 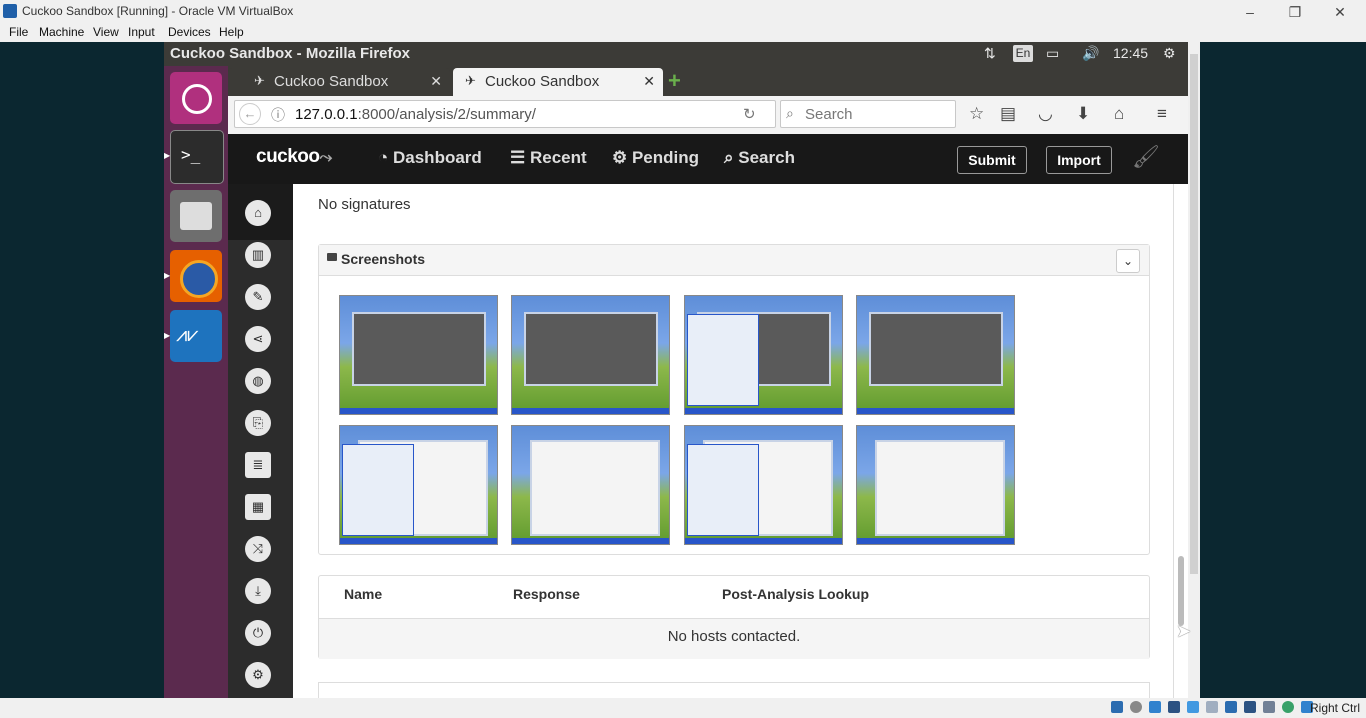 I want to click on brush-icon: 🖌, so click(x=1146, y=157).